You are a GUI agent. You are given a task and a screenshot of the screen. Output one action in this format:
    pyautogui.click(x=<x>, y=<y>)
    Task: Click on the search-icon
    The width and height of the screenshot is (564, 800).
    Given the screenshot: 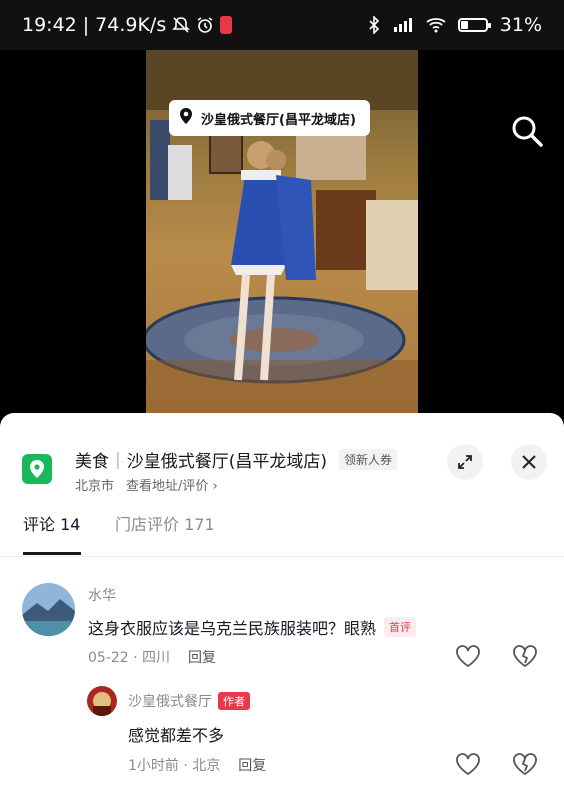 What is the action you would take?
    pyautogui.click(x=527, y=131)
    